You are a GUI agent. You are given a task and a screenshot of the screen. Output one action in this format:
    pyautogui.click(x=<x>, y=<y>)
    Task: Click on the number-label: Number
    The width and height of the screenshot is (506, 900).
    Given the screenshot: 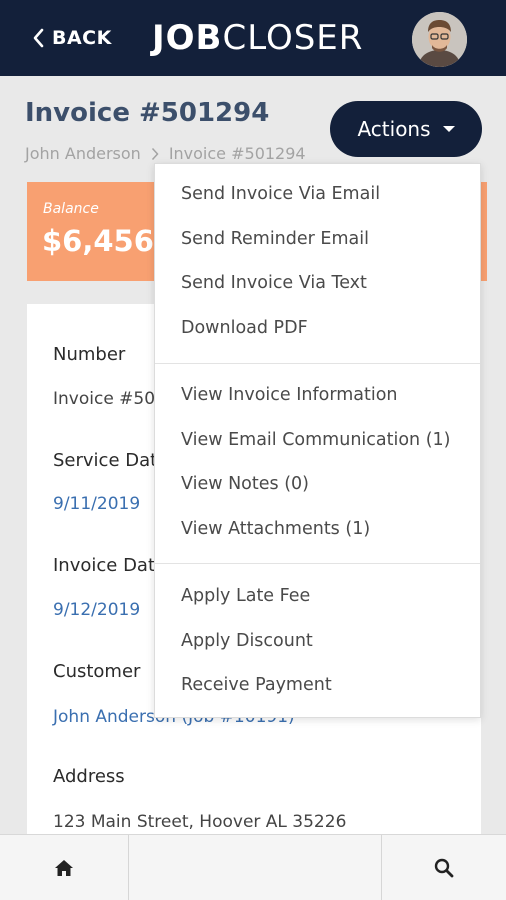 What is the action you would take?
    pyautogui.click(x=89, y=354)
    